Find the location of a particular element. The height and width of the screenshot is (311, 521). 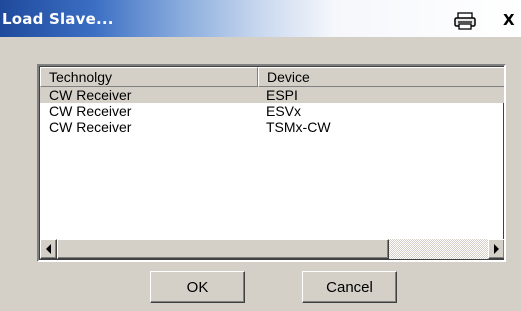

scrollbar-track is located at coordinates (272, 249).